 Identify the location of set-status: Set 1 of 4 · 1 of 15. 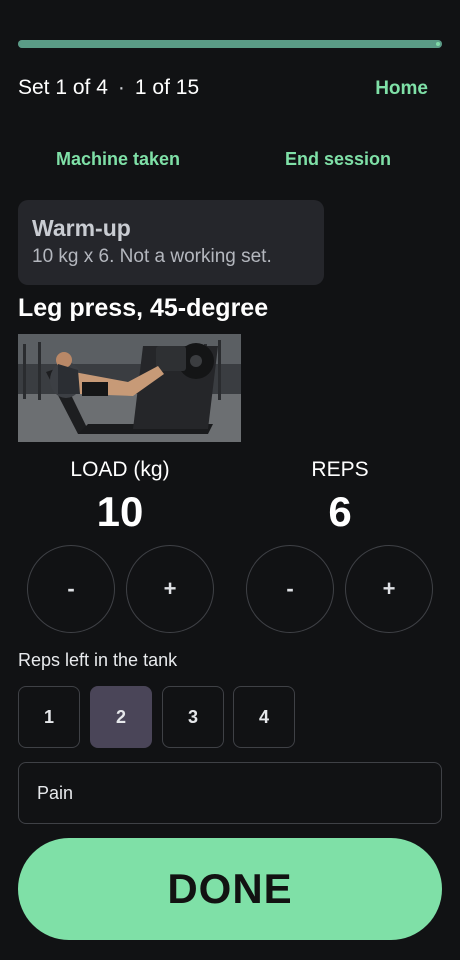
(108, 88).